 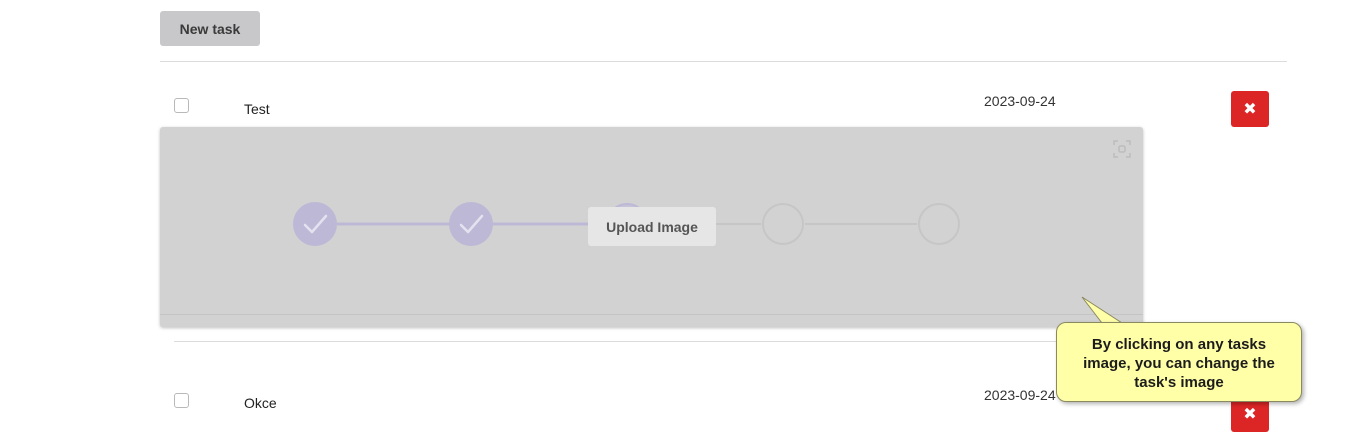 What do you see at coordinates (471, 224) in the screenshot?
I see `step-2-done` at bounding box center [471, 224].